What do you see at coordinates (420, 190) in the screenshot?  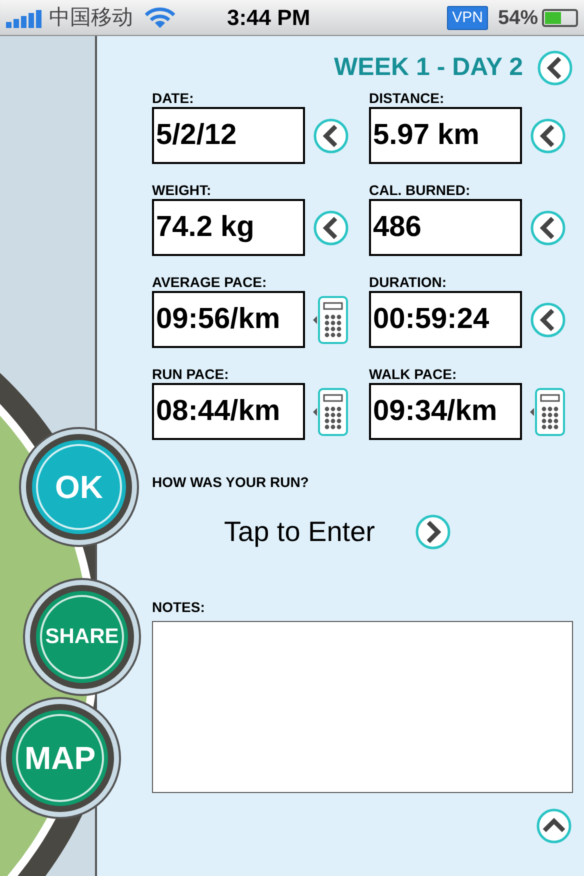 I see `field-label: CAL. BURNED:` at bounding box center [420, 190].